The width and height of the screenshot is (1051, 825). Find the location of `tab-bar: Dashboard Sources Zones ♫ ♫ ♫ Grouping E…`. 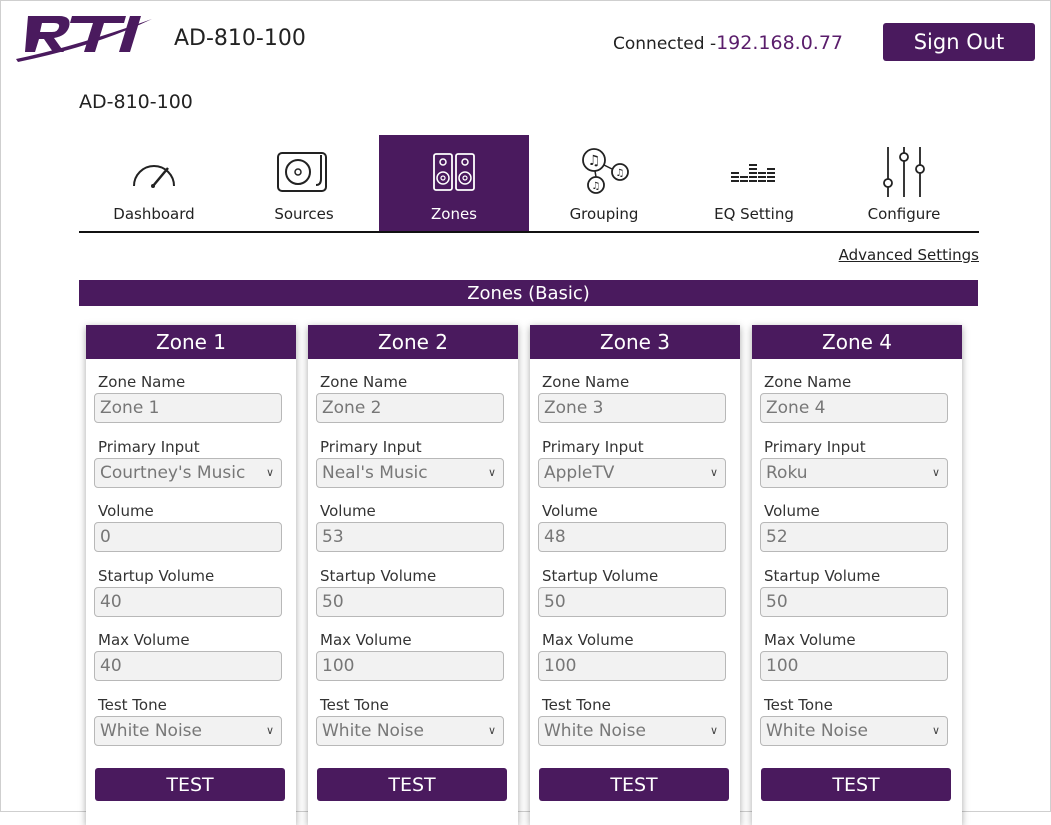

tab-bar: Dashboard Sources Zones ♫ ♫ ♫ Grouping E… is located at coordinates (529, 184).